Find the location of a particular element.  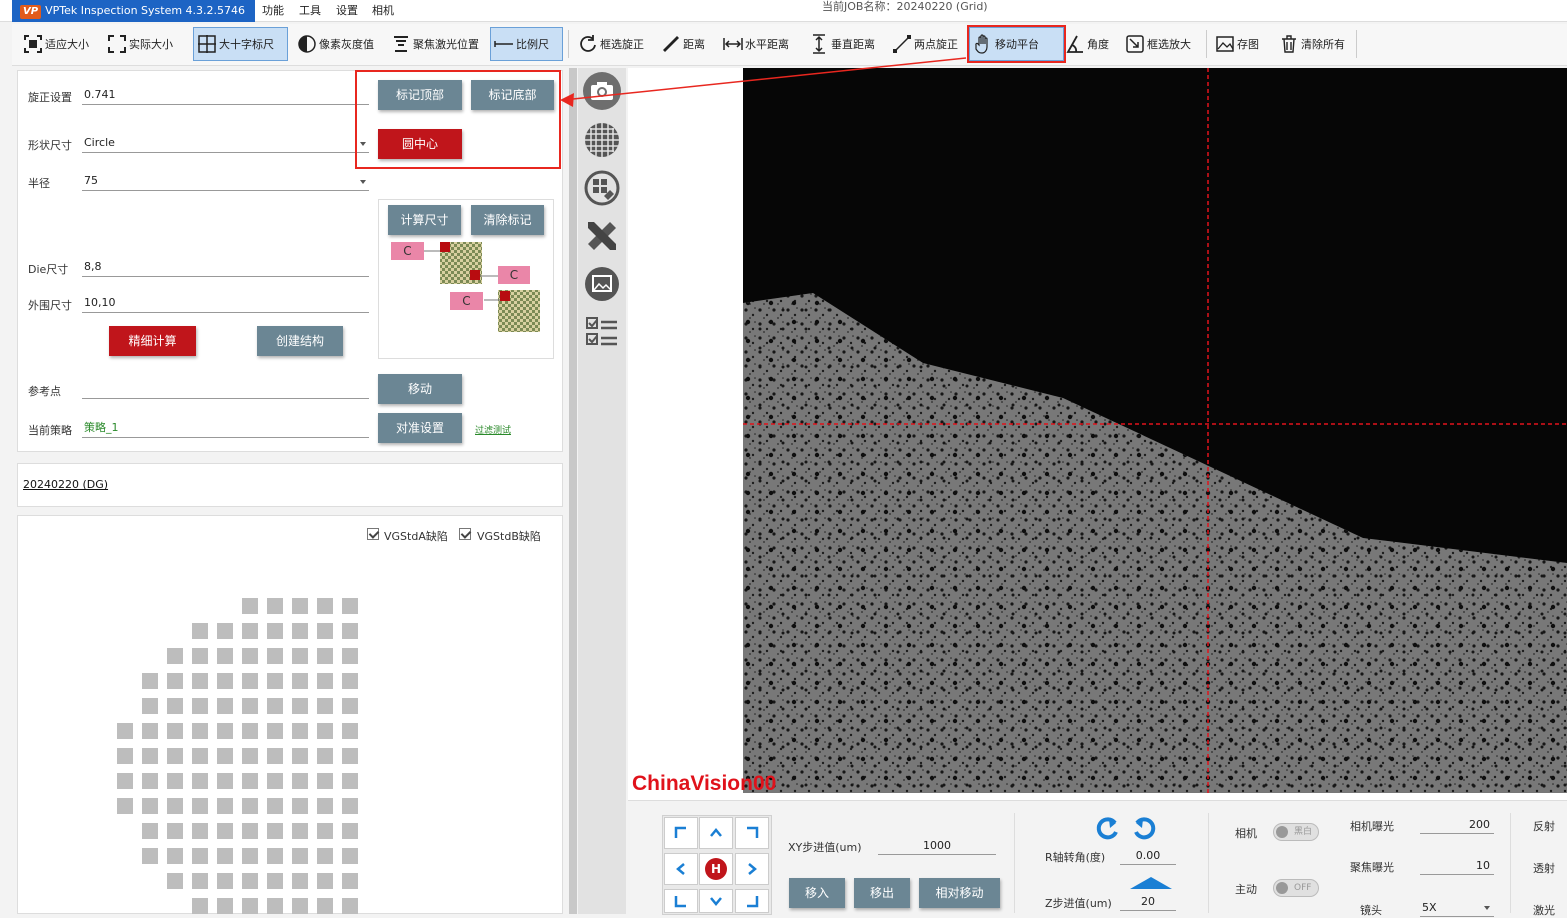

mark-top-button: 标记顶部 is located at coordinates (420, 95).